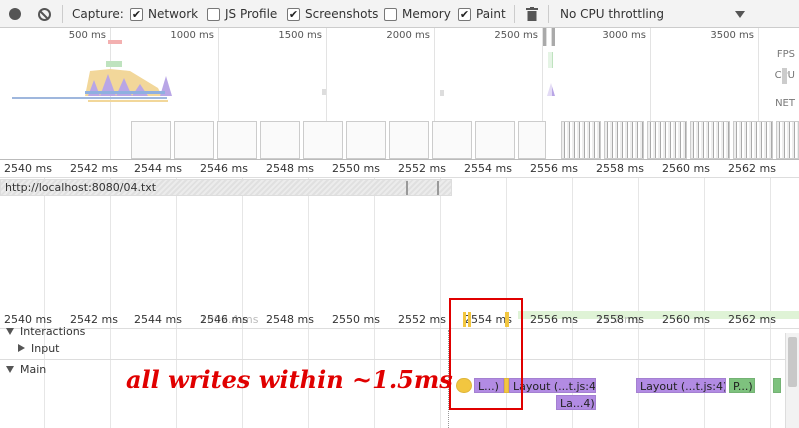 The height and width of the screenshot is (428, 799). I want to click on paint-checkbox: ✔ Paint, so click(482, 14).